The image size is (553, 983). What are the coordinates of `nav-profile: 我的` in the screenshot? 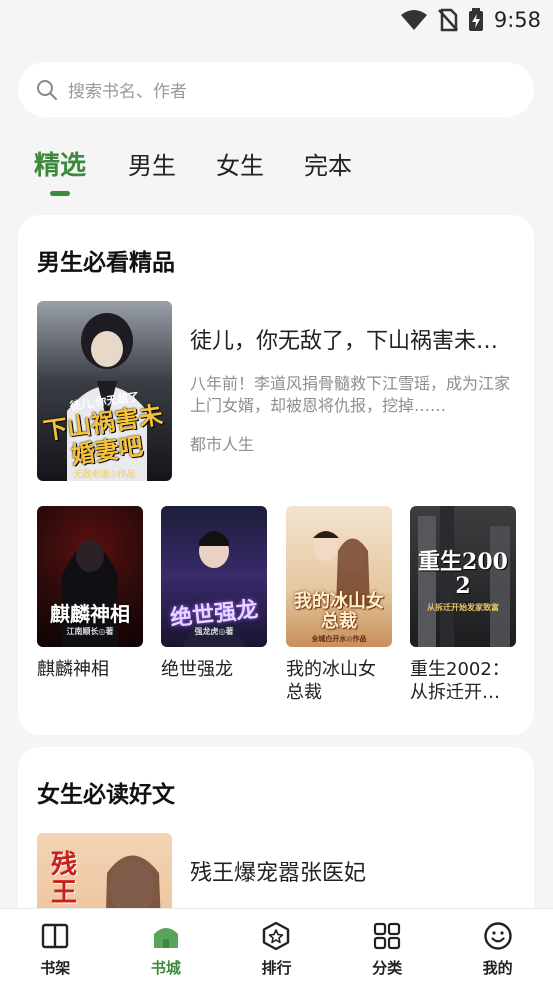 It's located at (497, 946).